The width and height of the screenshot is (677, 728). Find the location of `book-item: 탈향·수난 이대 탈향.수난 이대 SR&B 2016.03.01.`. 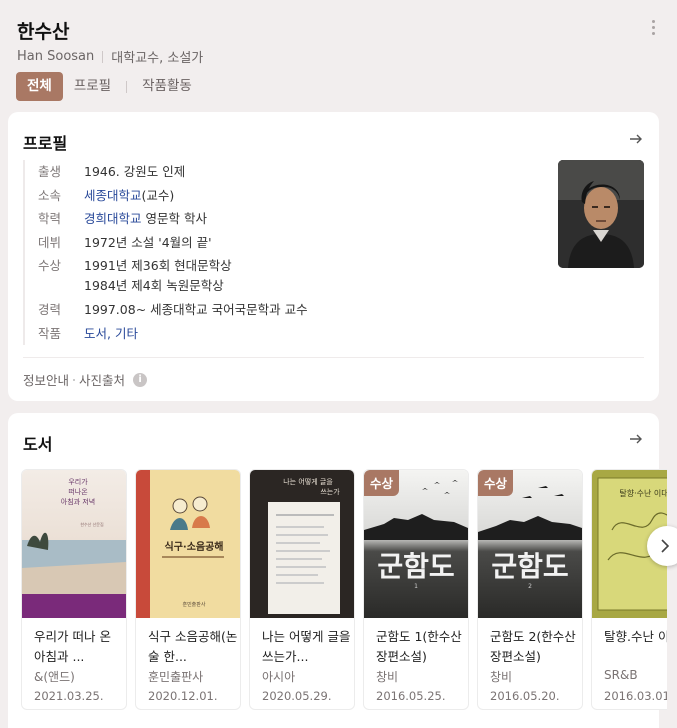

book-item: 탈향·수난 이대 탈향.수난 이대 SR&B 2016.03.01. is located at coordinates (629, 589).